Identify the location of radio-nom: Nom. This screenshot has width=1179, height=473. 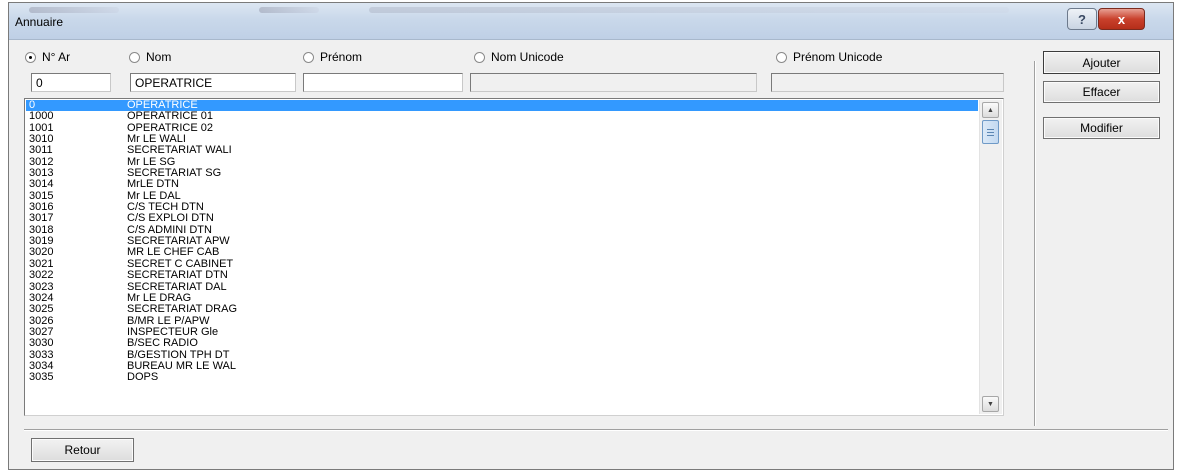
(150, 57).